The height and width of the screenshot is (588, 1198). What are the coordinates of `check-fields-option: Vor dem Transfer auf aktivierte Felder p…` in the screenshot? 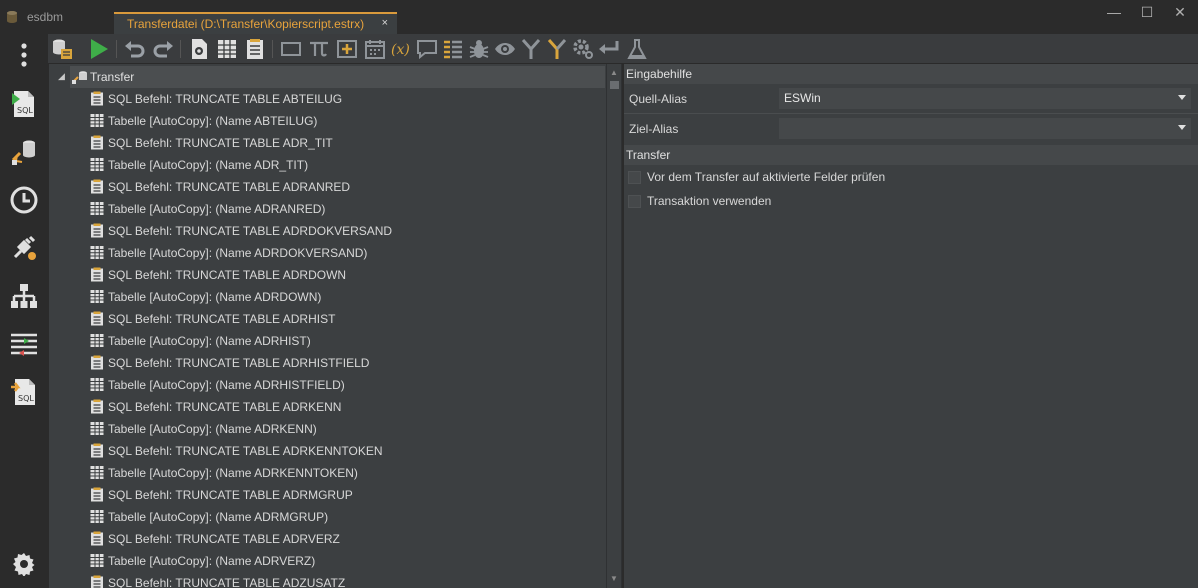 It's located at (756, 177).